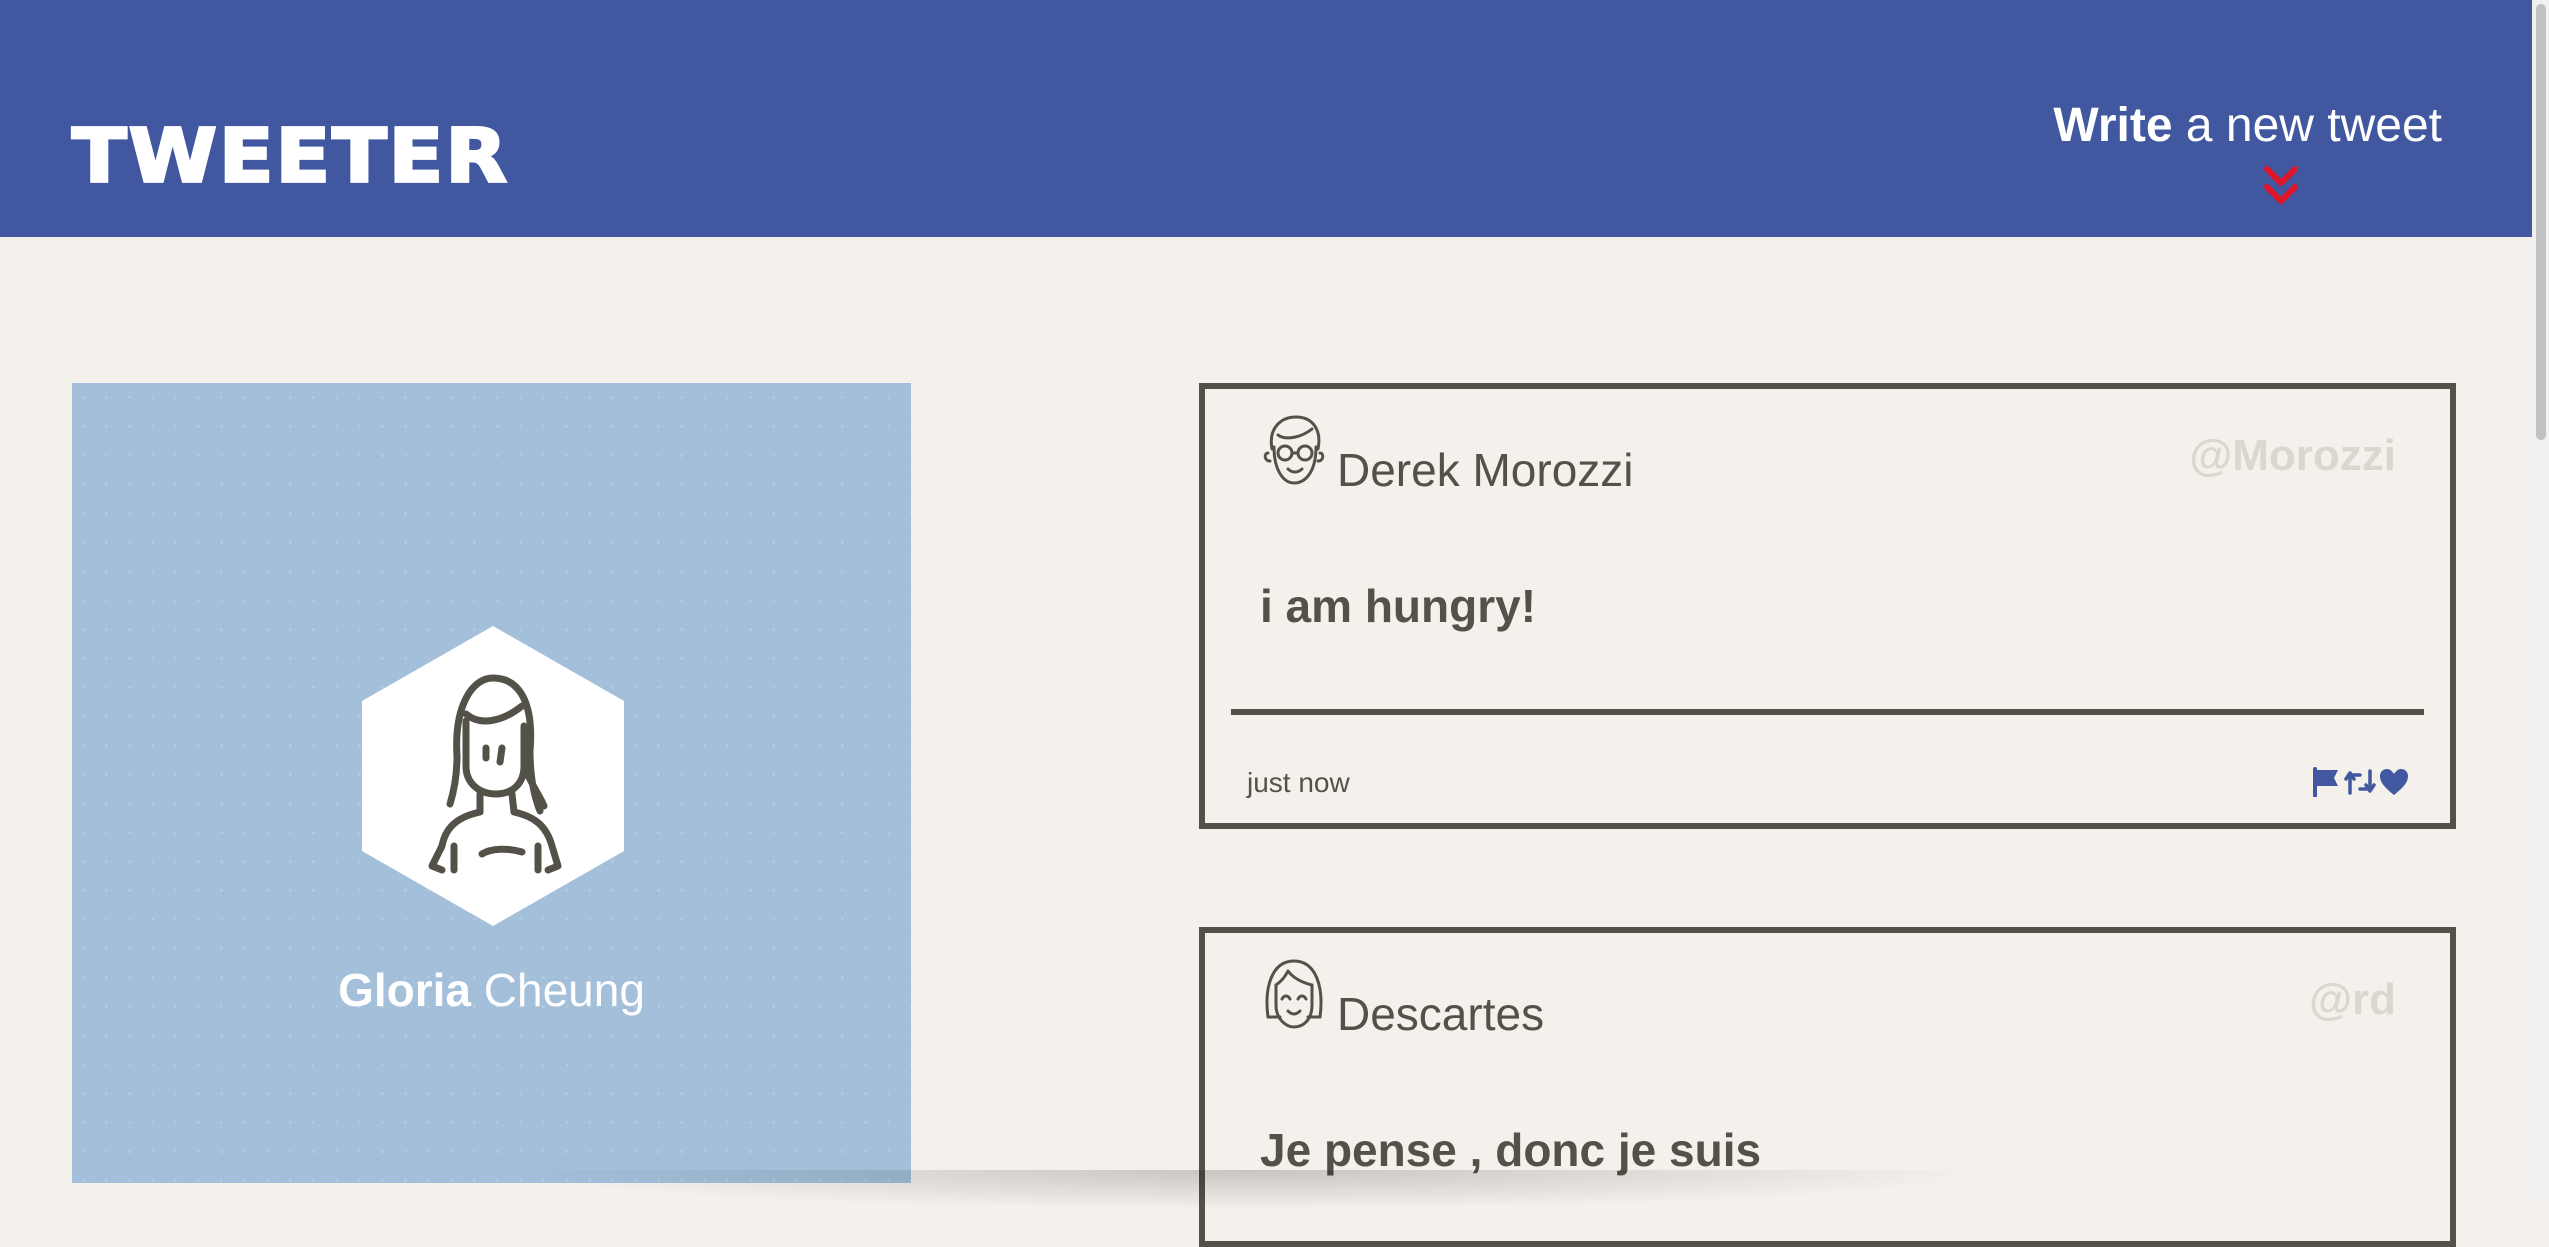 The height and width of the screenshot is (1247, 2549). I want to click on tweet-content: i am hungry!, so click(1398, 606).